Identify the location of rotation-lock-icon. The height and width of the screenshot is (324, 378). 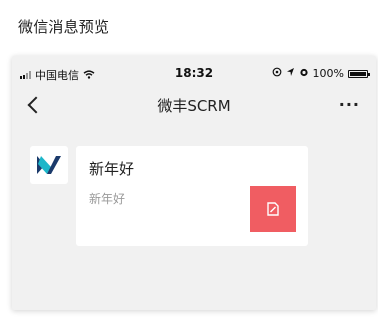
(277, 73).